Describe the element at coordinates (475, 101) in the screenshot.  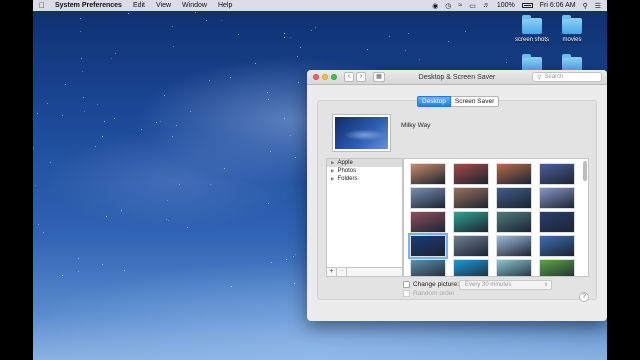
I see `tab-screen-saver: Screen Saver` at that location.